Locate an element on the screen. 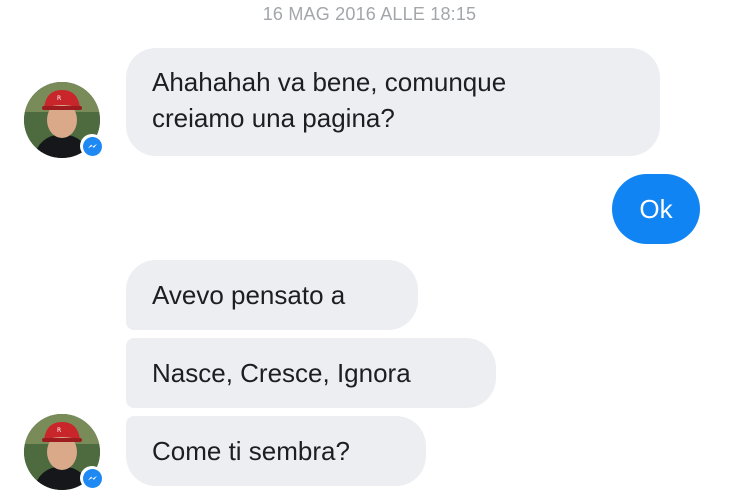 The width and height of the screenshot is (739, 493). incoming-message: Avevo pensato a is located at coordinates (272, 295).